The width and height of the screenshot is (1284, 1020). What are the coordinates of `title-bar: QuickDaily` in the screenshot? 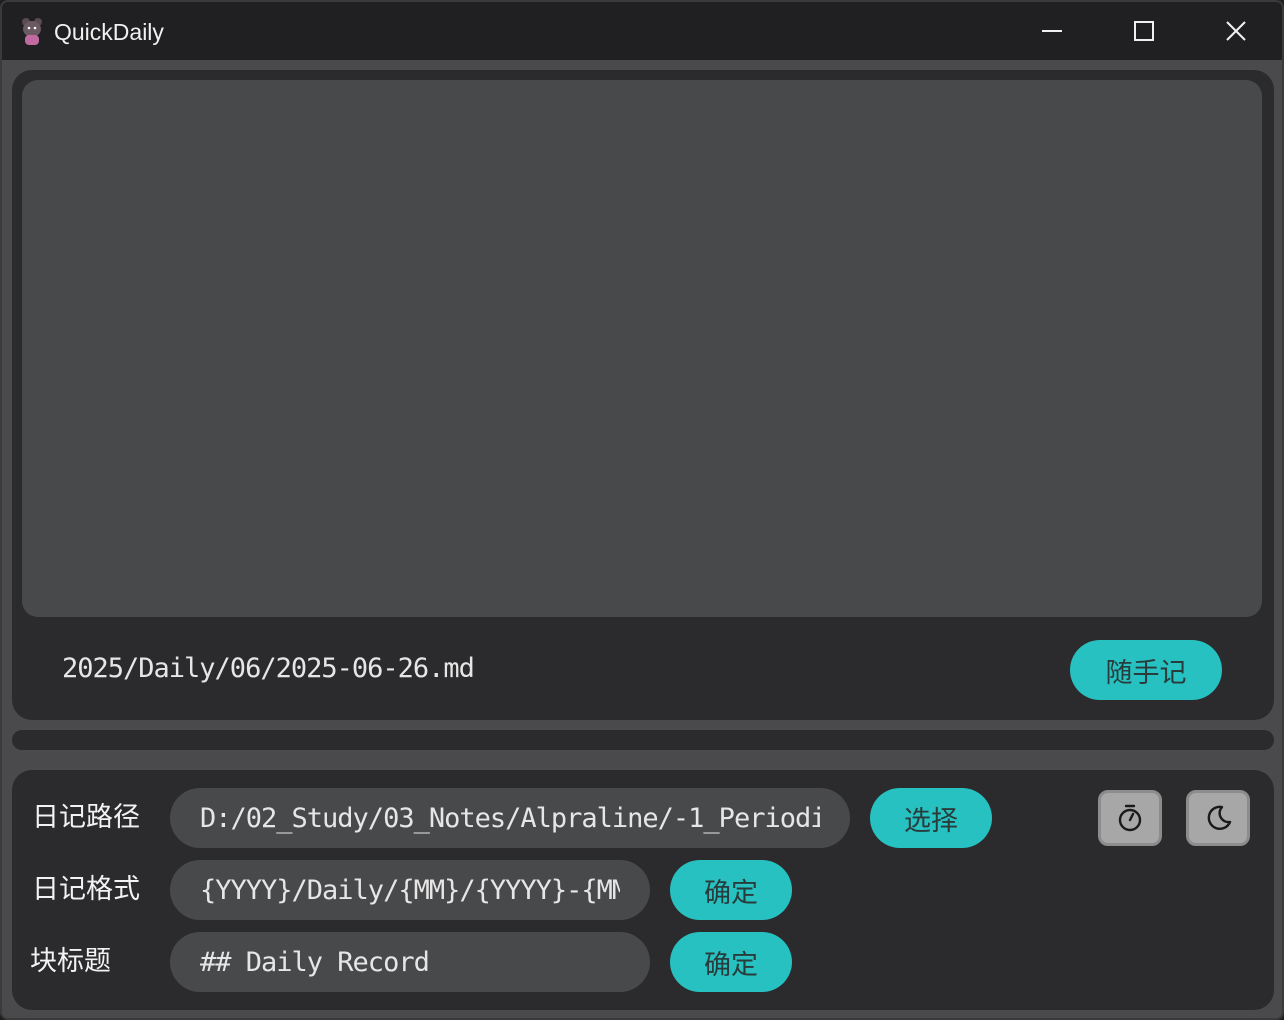 It's located at (642, 31).